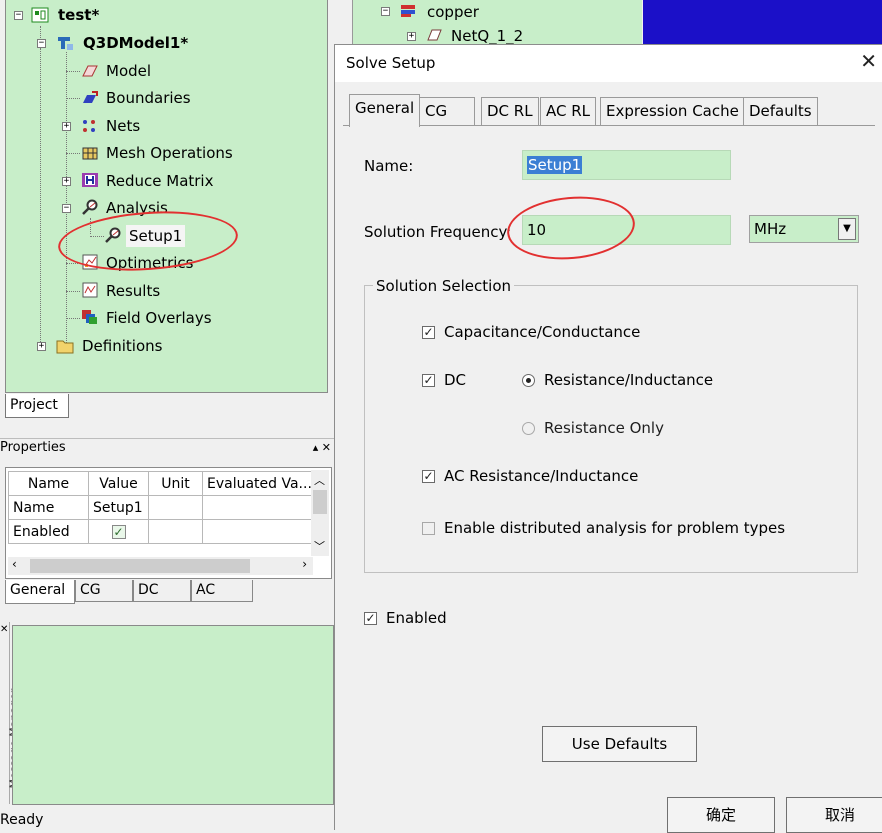 The height and width of the screenshot is (833, 882). What do you see at coordinates (721, 815) in the screenshot?
I see `ok-button: 确定` at bounding box center [721, 815].